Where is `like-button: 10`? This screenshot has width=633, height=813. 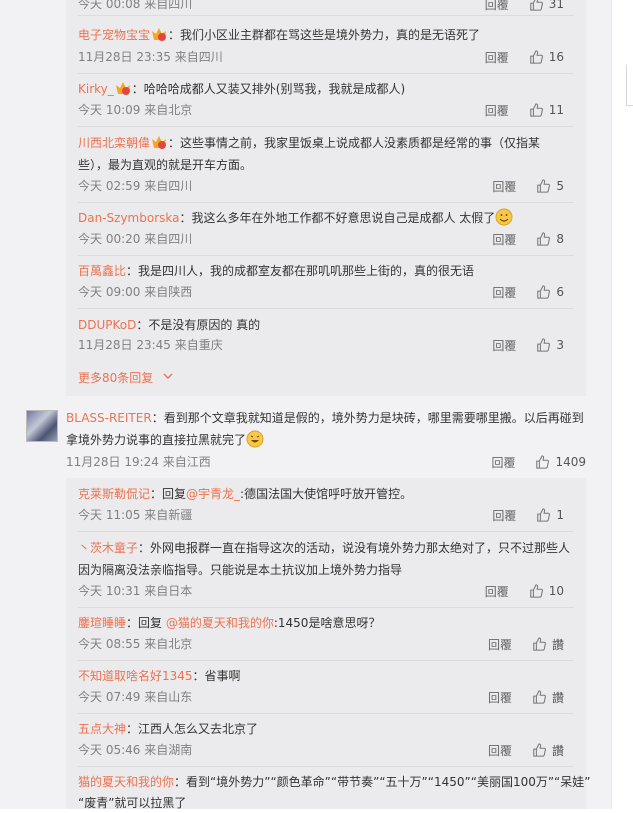
like-button: 10 is located at coordinates (546, 591).